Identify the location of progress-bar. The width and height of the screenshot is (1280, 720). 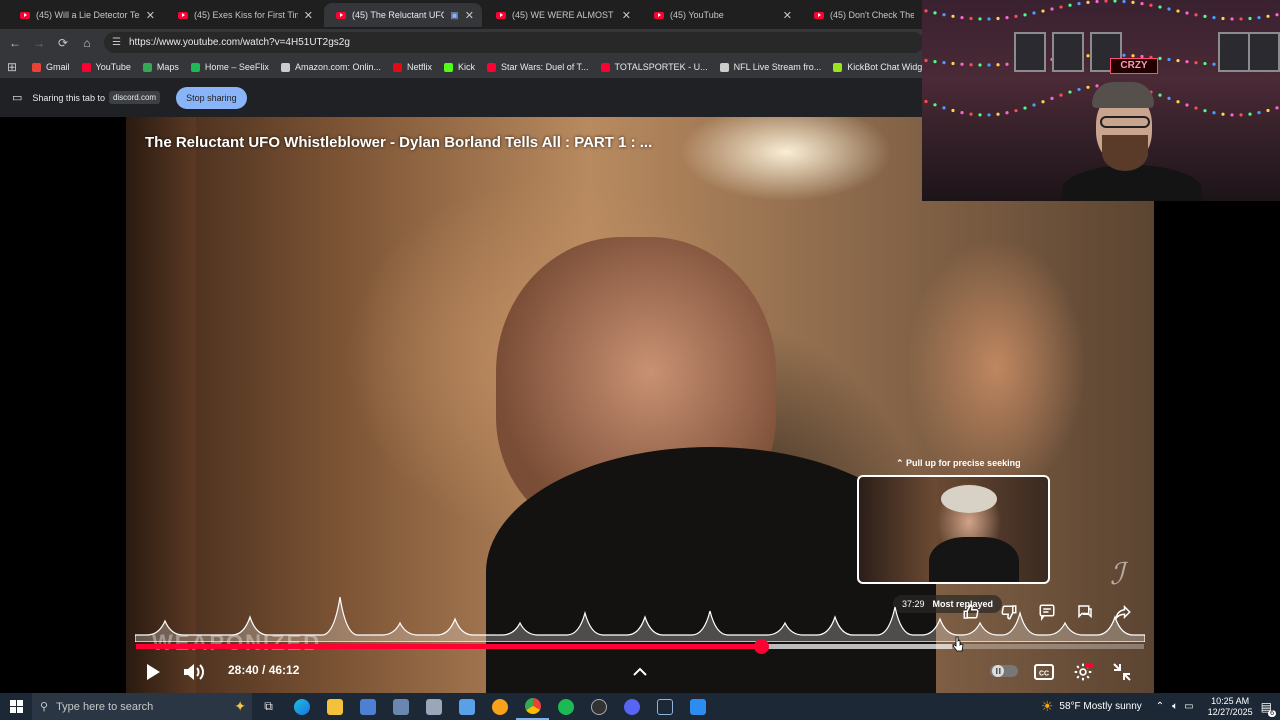
(640, 646).